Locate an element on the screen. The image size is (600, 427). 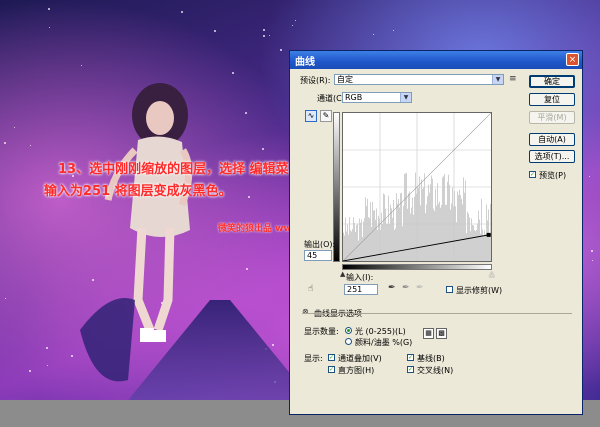
simple-grid-icon: ▦ is located at coordinates (428, 333).